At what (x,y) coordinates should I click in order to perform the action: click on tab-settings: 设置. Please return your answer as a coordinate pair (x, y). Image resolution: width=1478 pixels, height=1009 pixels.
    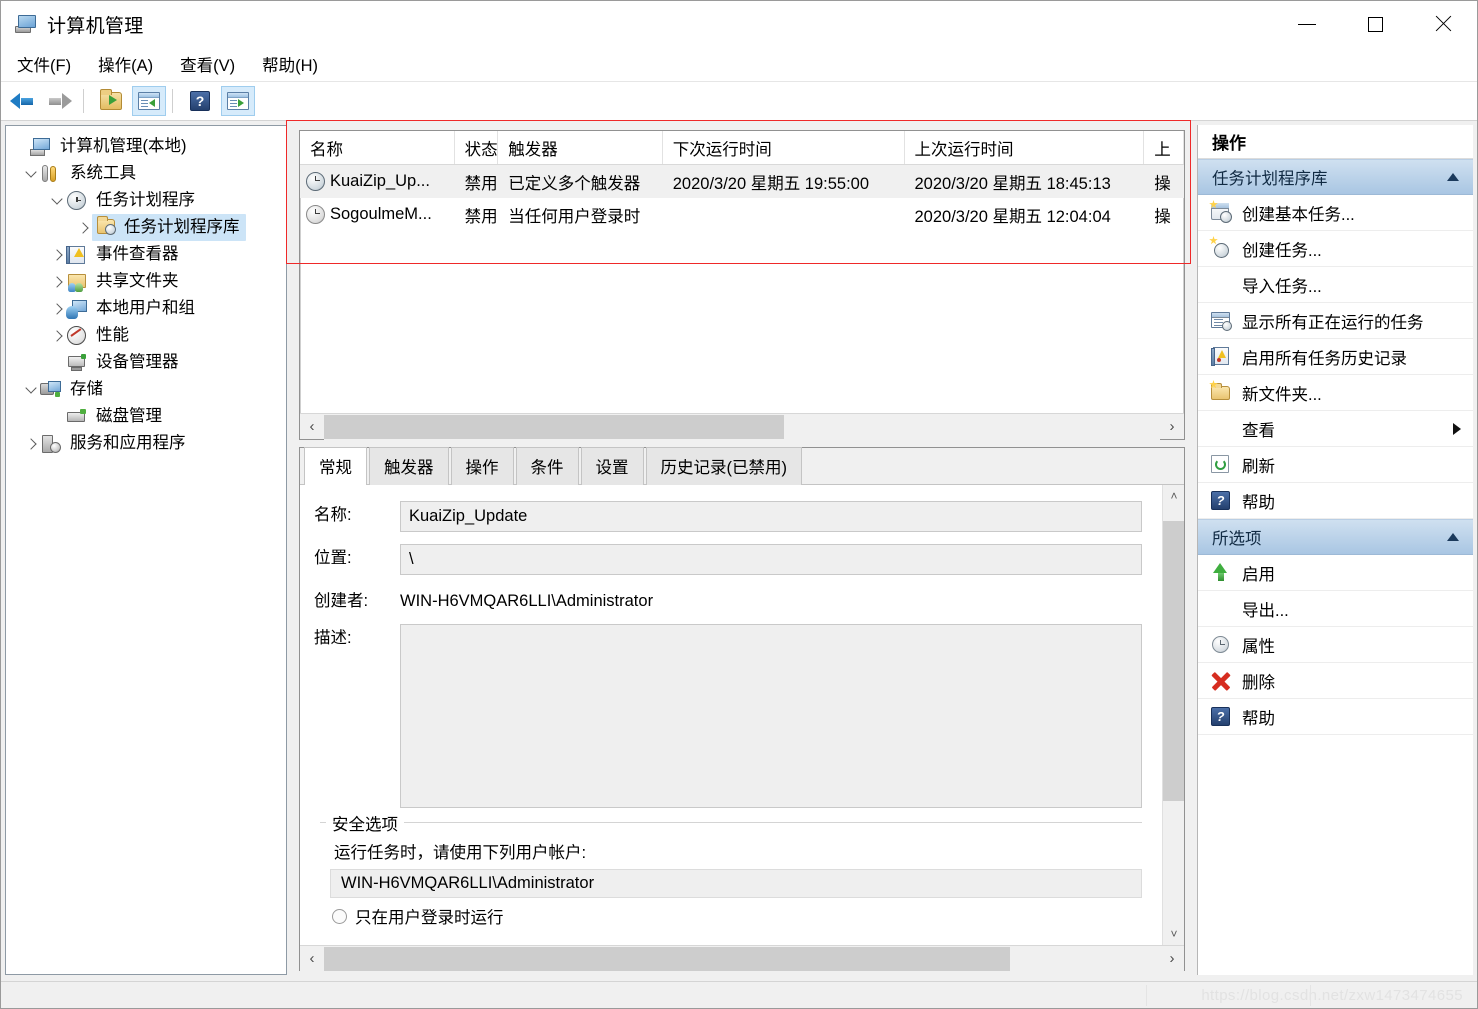
    Looking at the image, I should click on (612, 466).